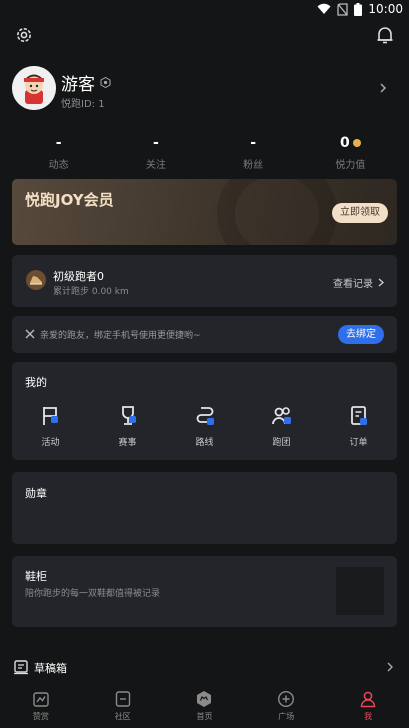 The width and height of the screenshot is (409, 728). What do you see at coordinates (93, 594) in the screenshot?
I see `shoe-cabinet-subtitle: 陪你跑步的每一双鞋都值得被记录` at bounding box center [93, 594].